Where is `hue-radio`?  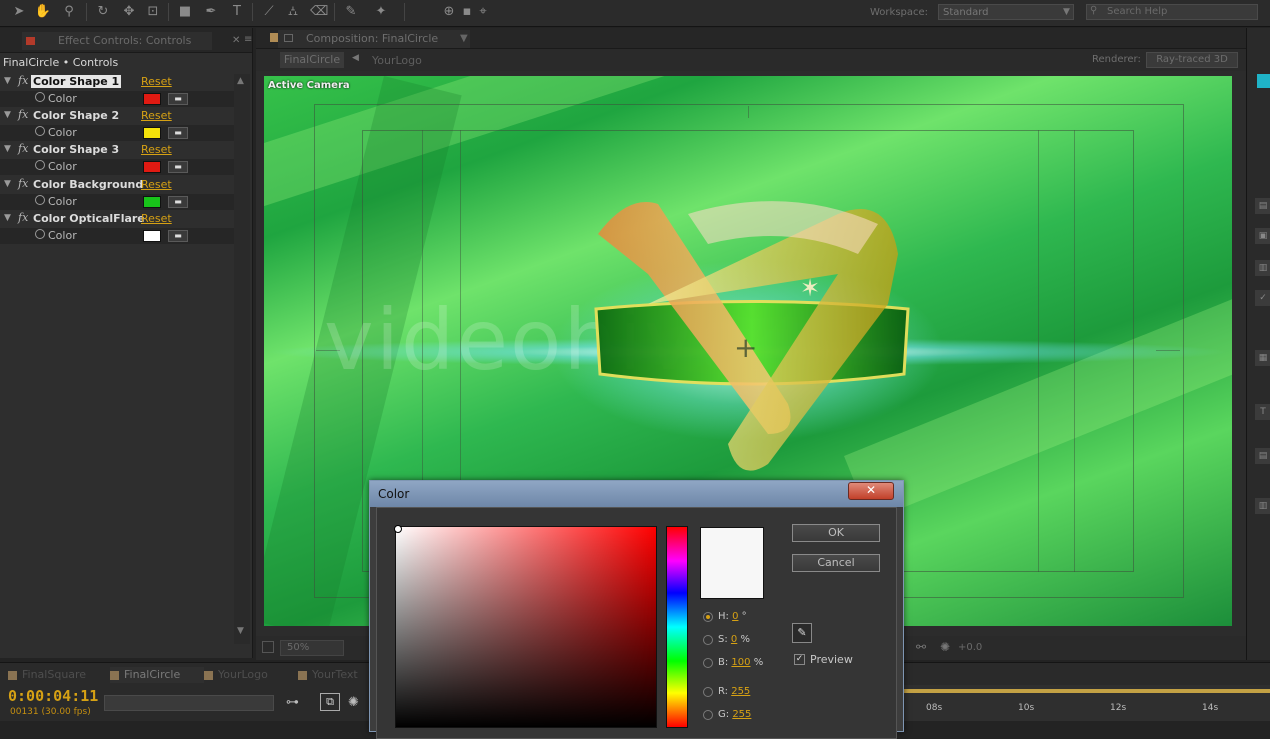 hue-radio is located at coordinates (708, 617).